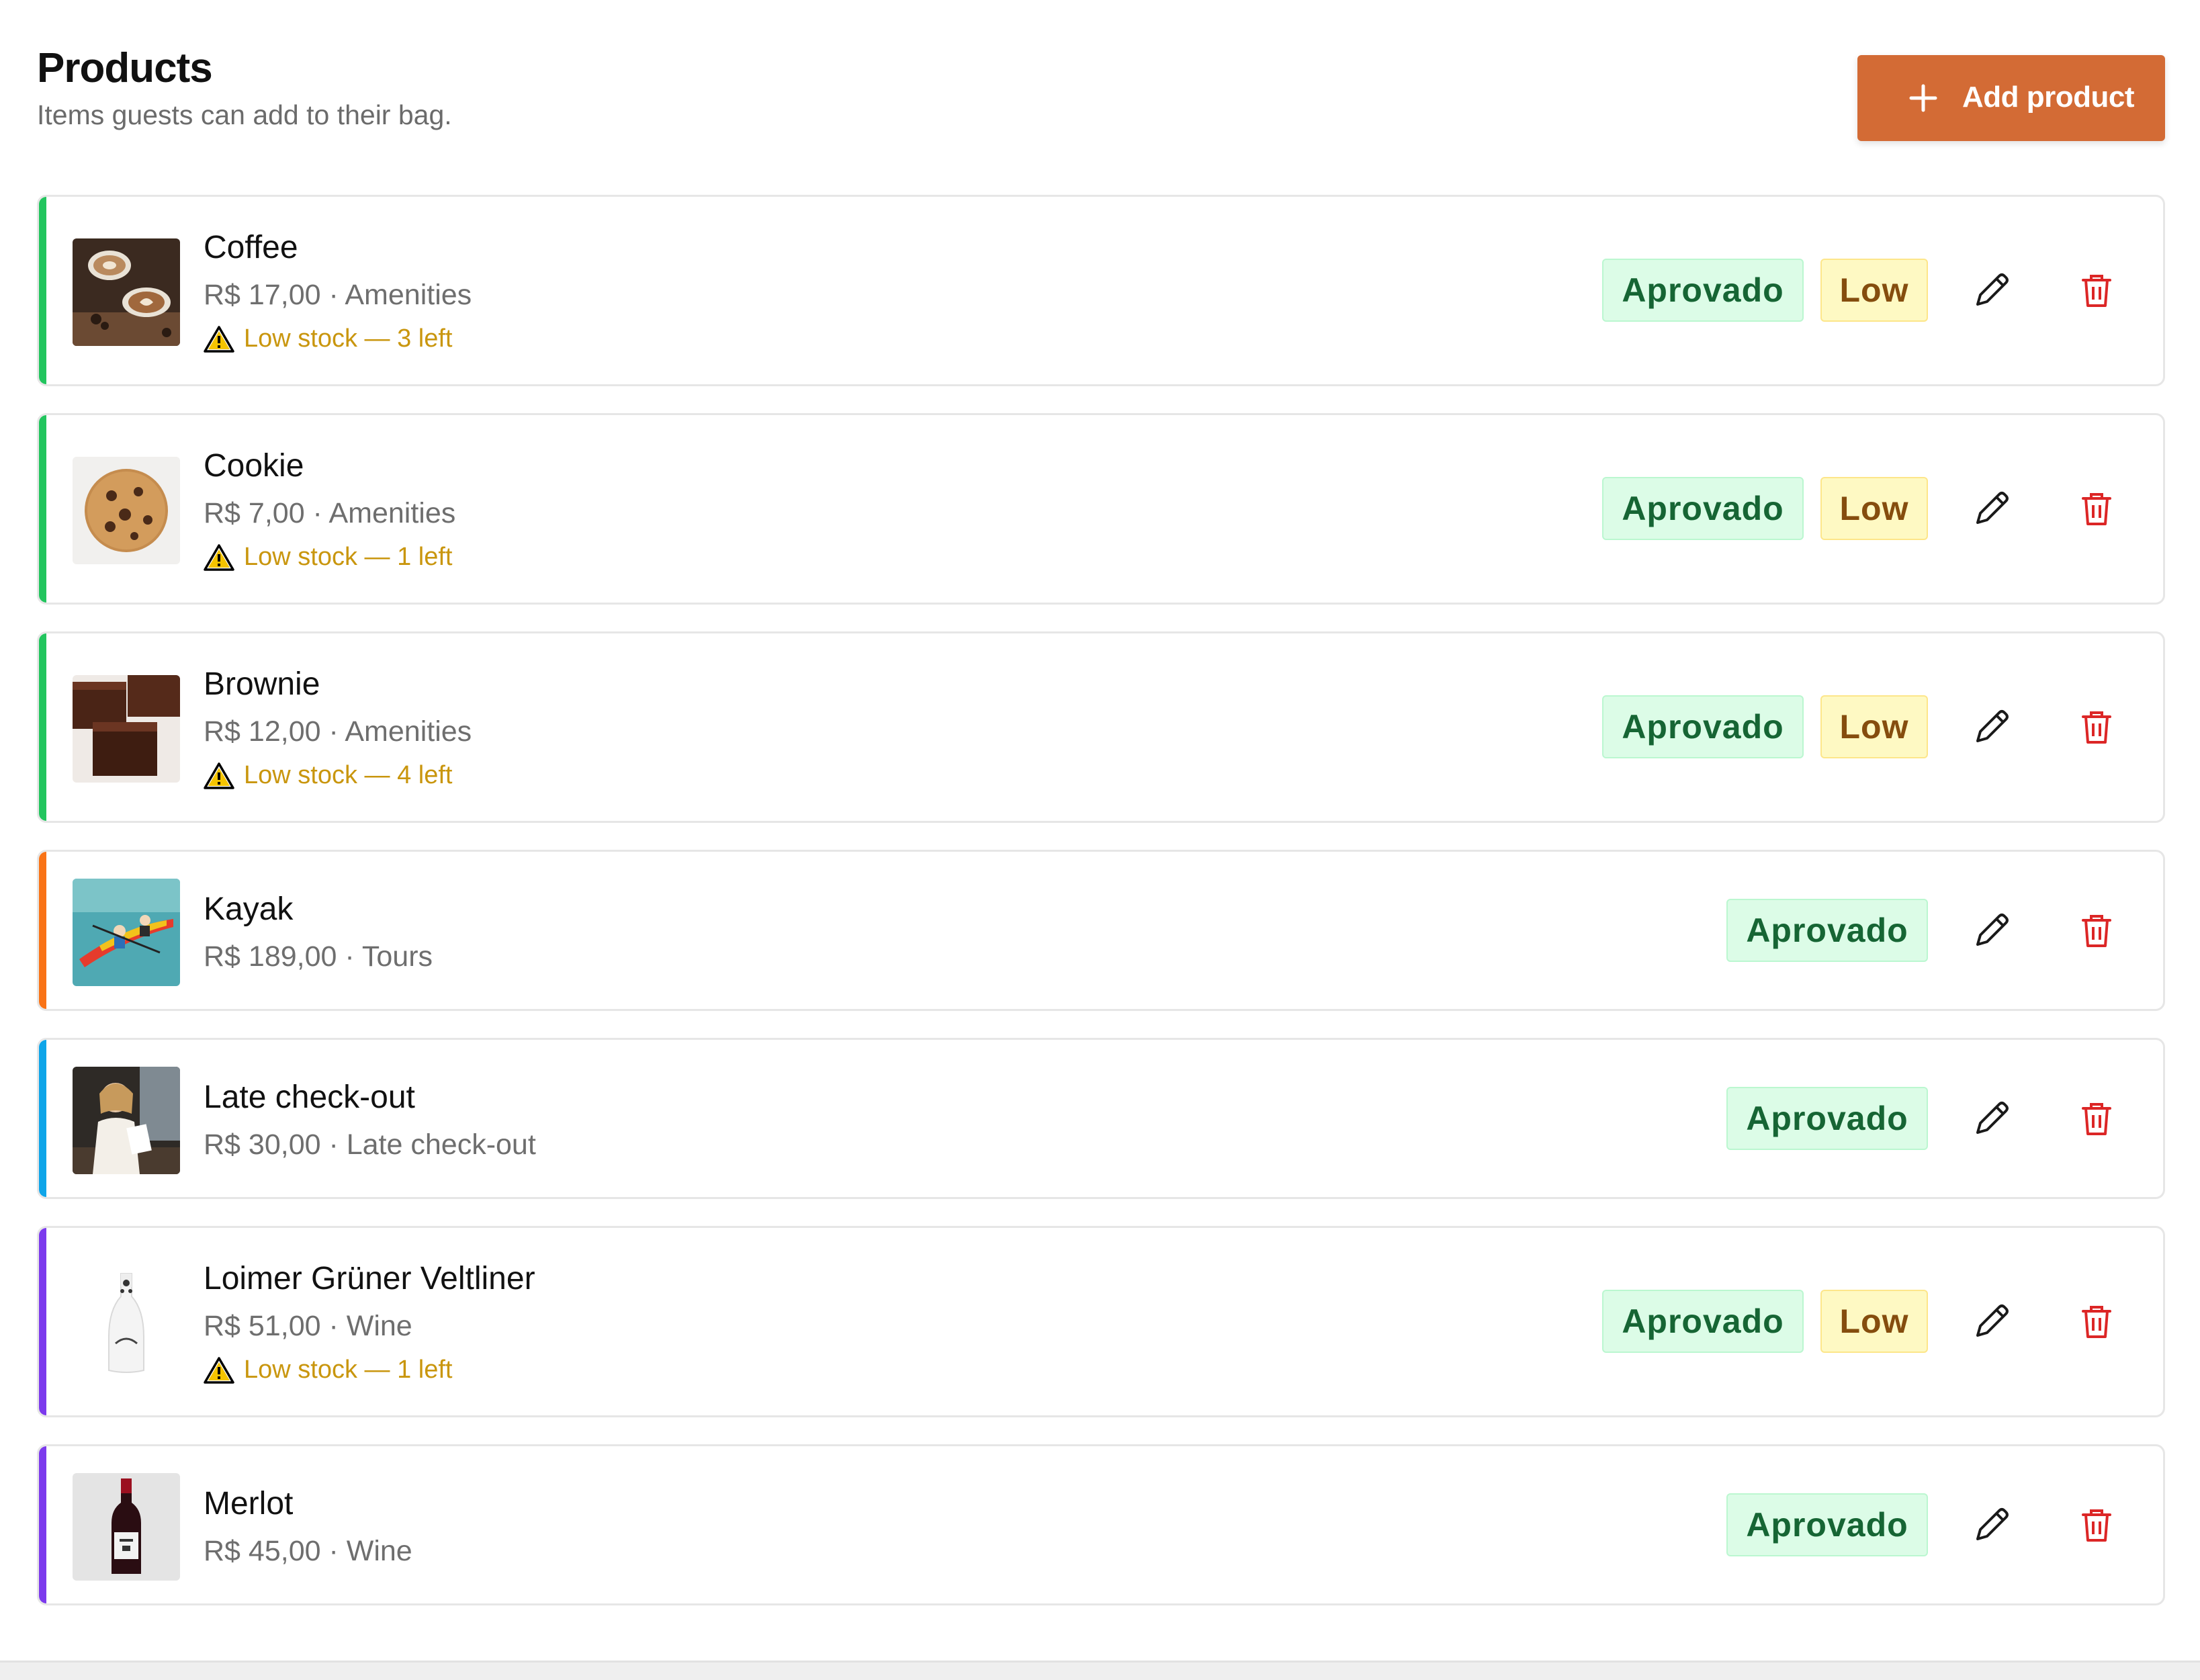 The width and height of the screenshot is (2200, 1680). I want to click on cookie-image, so click(126, 510).